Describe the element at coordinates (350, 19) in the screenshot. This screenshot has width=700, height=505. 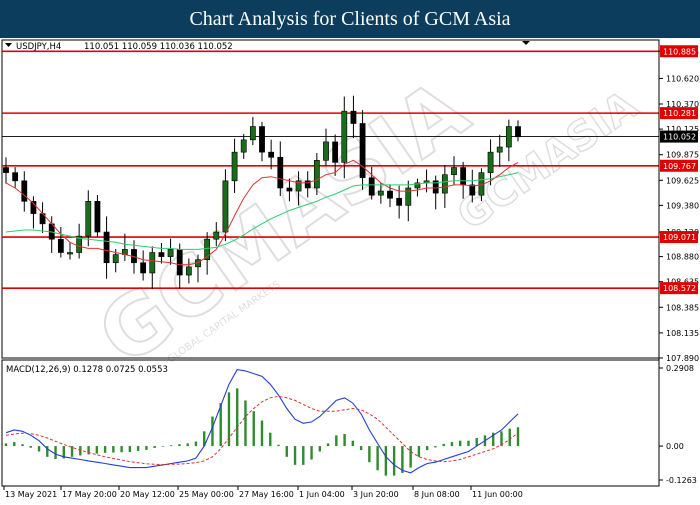
I see `page-title: Chart Analysis for Clients of GCM Asia` at that location.